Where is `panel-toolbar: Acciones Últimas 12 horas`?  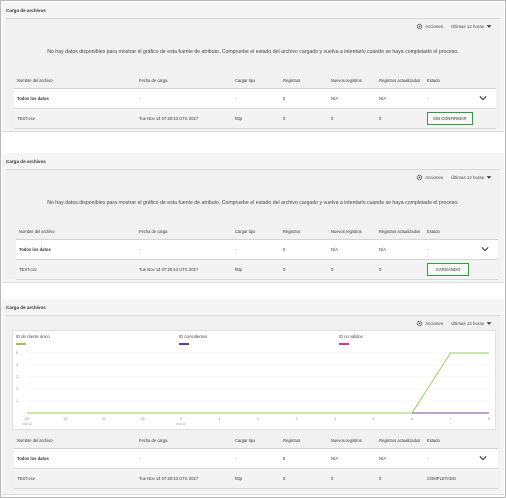 panel-toolbar: Acciones Últimas 12 horas is located at coordinates (454, 323).